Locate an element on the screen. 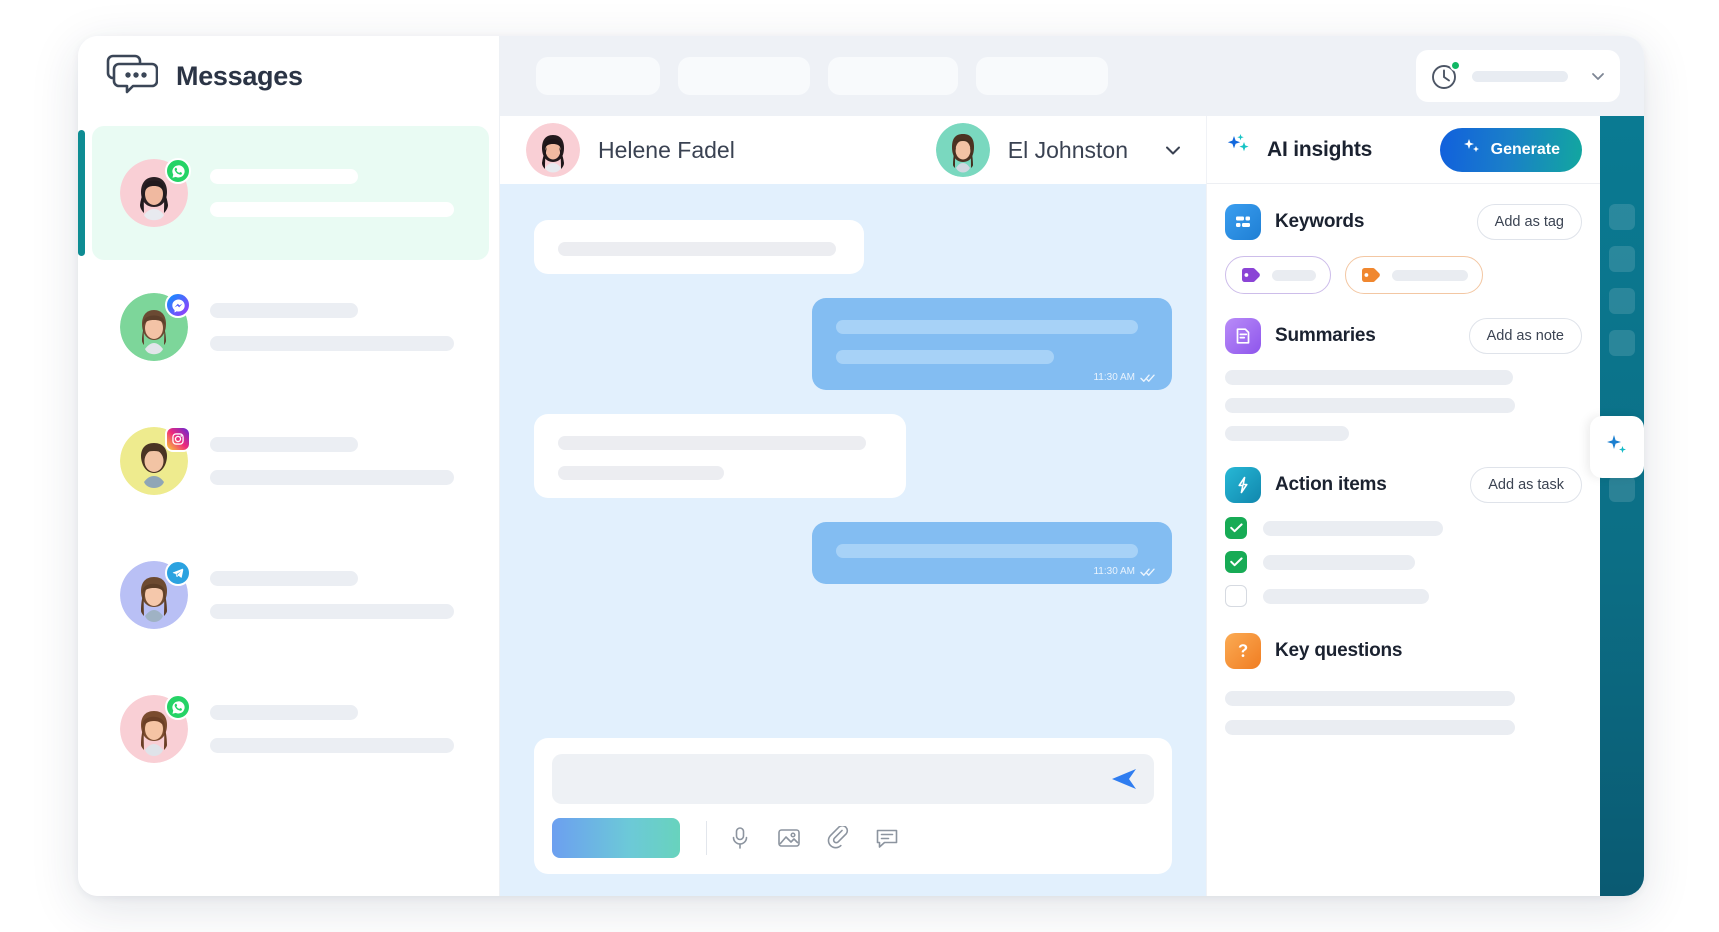 The width and height of the screenshot is (1719, 932). toolbar-divider is located at coordinates (706, 838).